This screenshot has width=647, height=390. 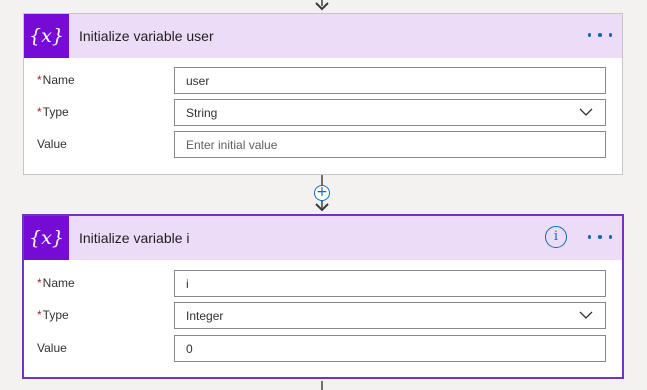 What do you see at coordinates (202, 113) in the screenshot?
I see `type-select-value: String` at bounding box center [202, 113].